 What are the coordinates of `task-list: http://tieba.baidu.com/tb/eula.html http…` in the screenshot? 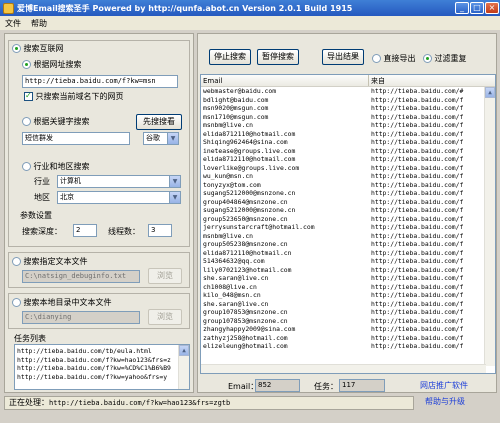 It's located at (102, 367).